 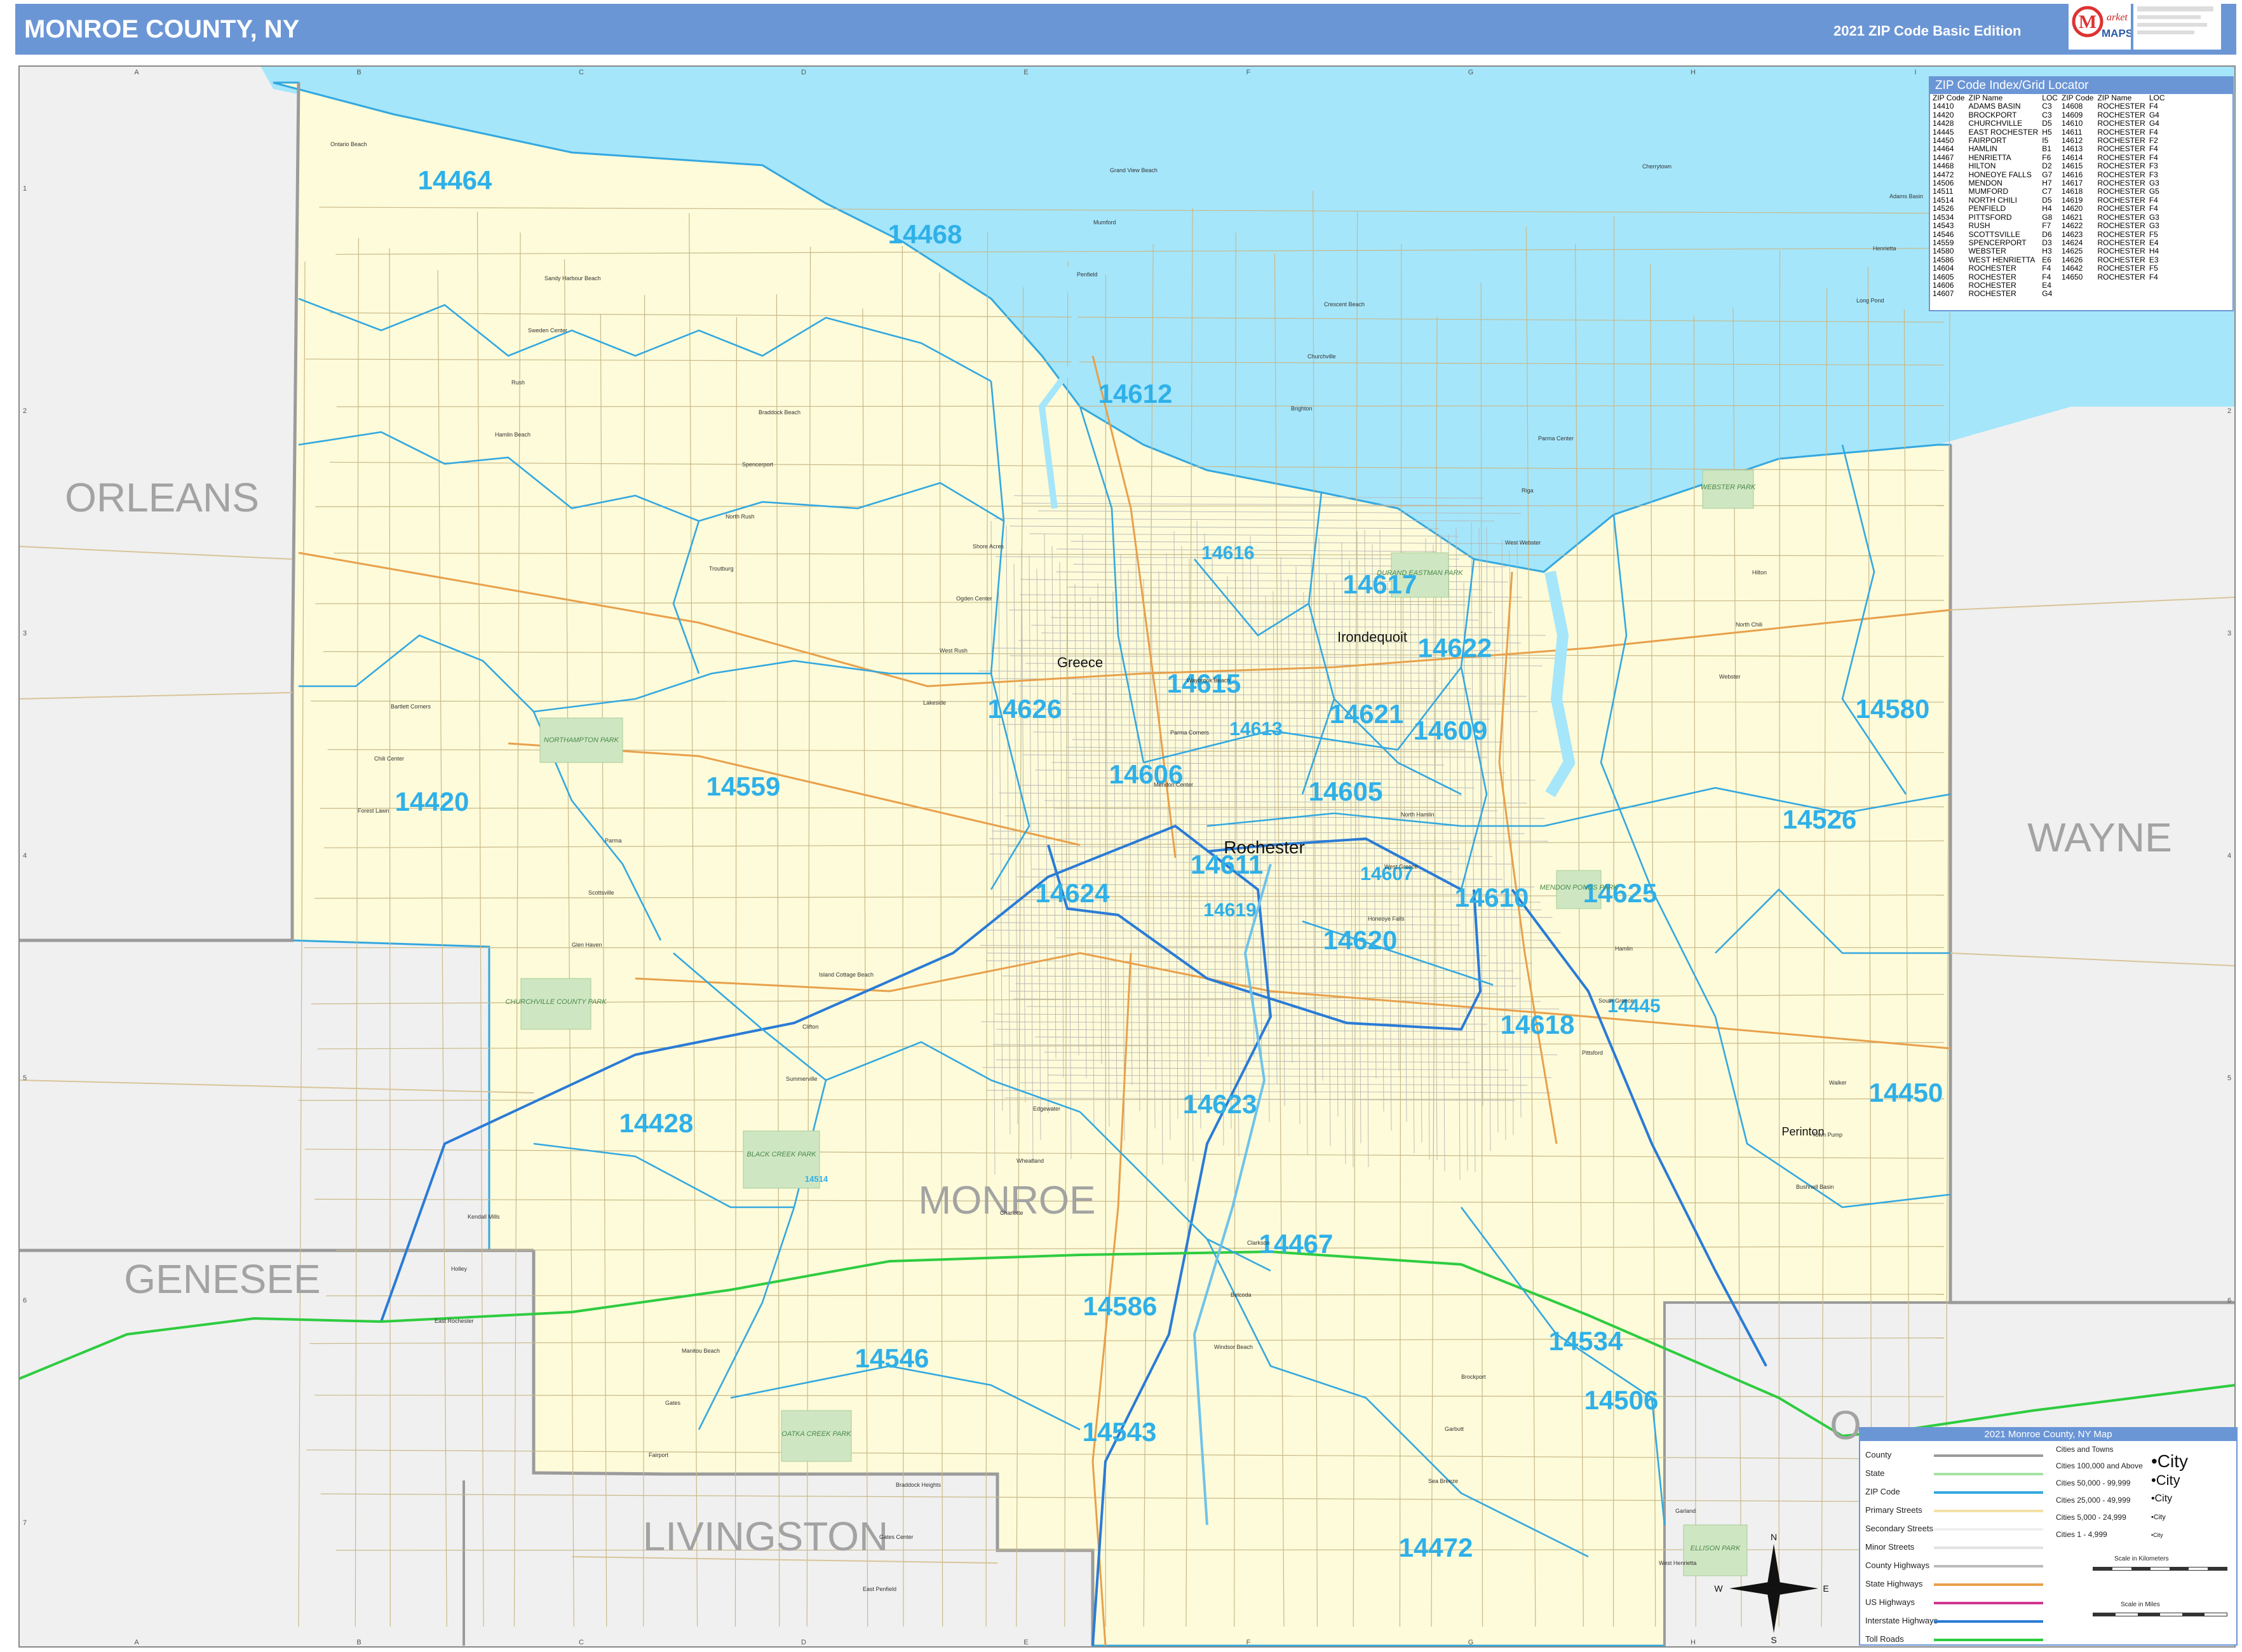 What do you see at coordinates (779, 412) in the screenshot?
I see `place-label: Braddock Beach` at bounding box center [779, 412].